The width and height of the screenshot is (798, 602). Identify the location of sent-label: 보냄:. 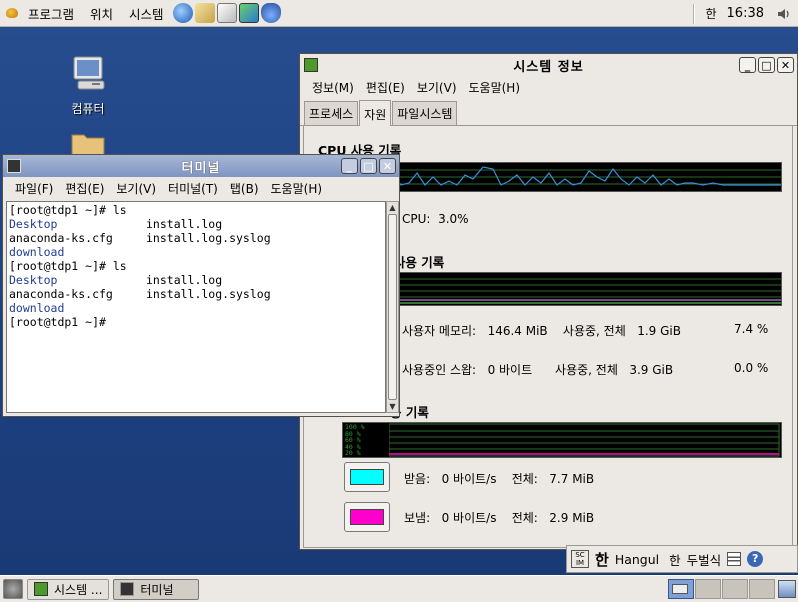
(417, 518).